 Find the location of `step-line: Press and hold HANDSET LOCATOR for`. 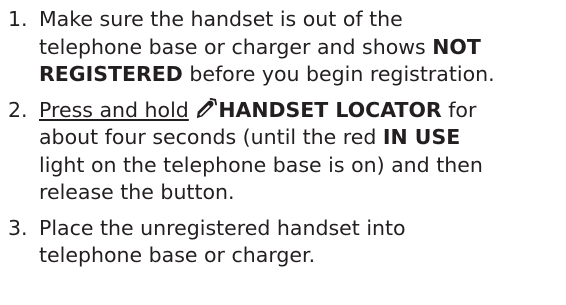

step-line: Press and hold HANDSET LOCATOR for is located at coordinates (299, 111).